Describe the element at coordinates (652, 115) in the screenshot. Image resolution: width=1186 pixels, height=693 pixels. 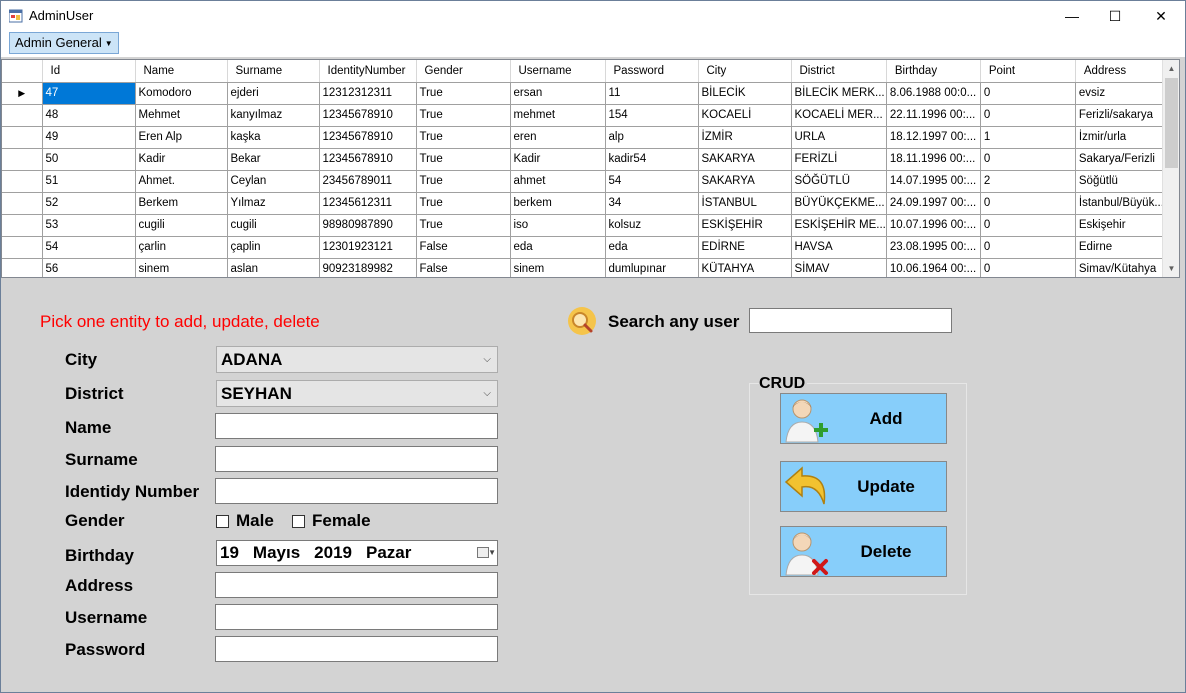
I see `table-cell: 154` at that location.